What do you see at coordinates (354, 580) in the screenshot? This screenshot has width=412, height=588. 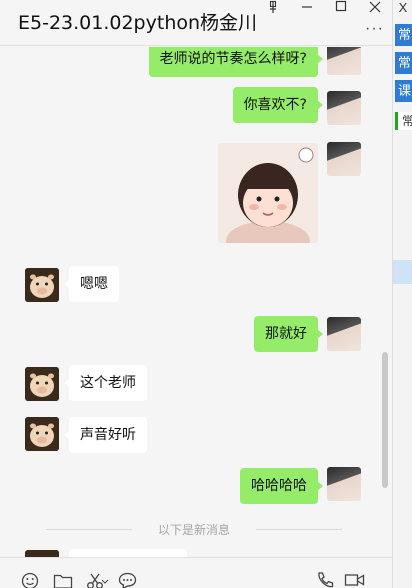 I see `video-icon` at bounding box center [354, 580].